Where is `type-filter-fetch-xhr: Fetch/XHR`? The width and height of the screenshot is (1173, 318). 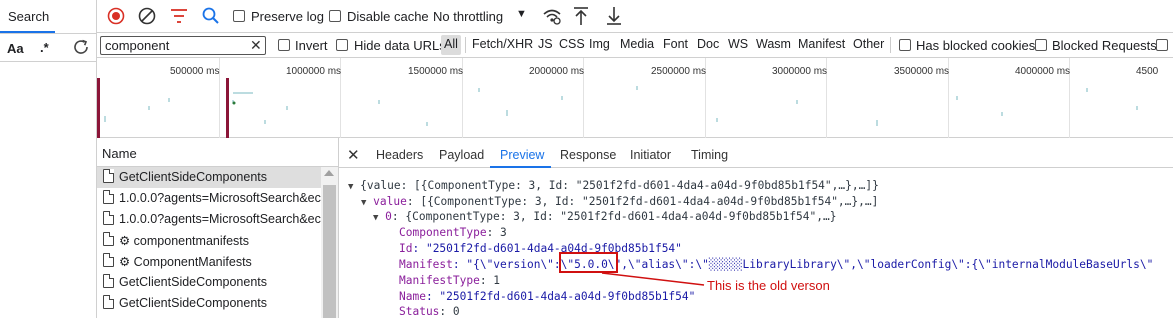 type-filter-fetch-xhr: Fetch/XHR is located at coordinates (502, 44).